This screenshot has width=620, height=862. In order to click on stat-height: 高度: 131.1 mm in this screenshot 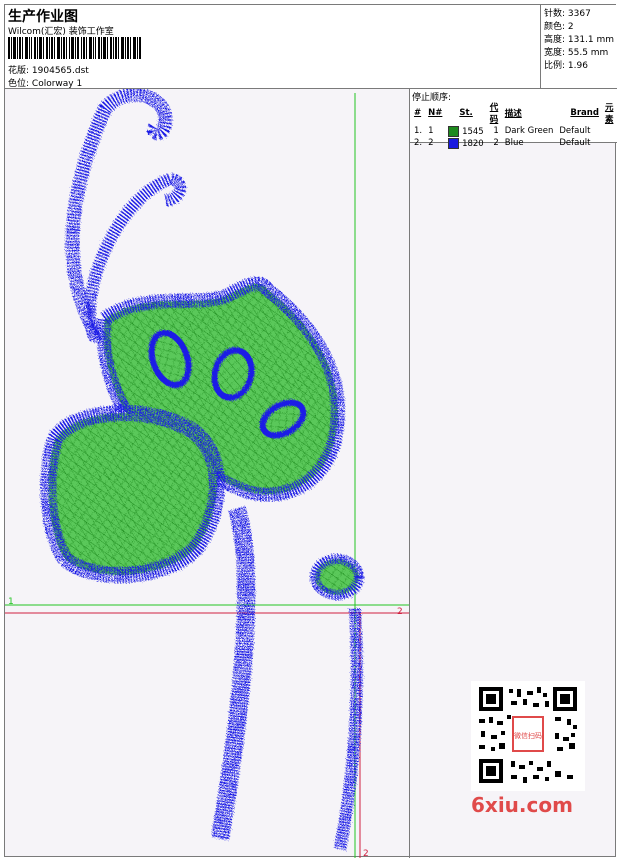, I will do `click(579, 40)`.